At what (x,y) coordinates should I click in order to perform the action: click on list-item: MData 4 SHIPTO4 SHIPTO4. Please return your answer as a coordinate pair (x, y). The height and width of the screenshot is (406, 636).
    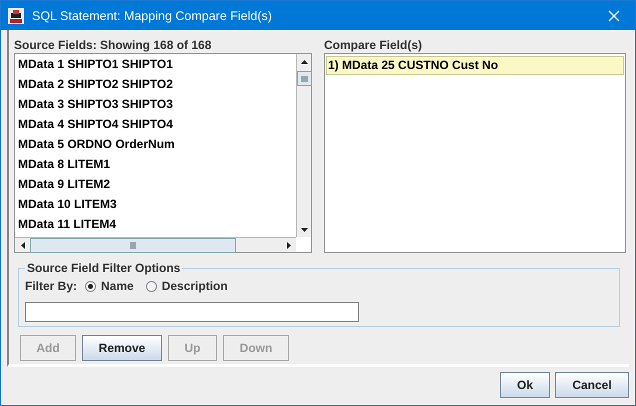
    Looking at the image, I should click on (155, 125).